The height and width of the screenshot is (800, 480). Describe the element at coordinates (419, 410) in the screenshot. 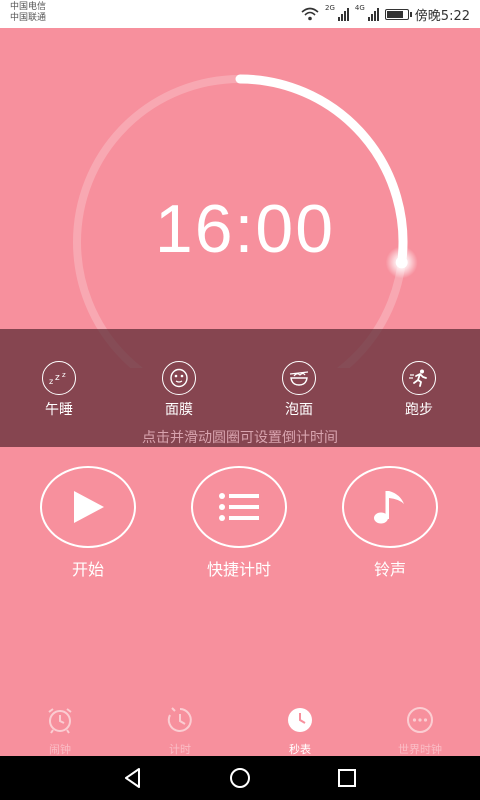

I see `preset-label: 跑步` at that location.